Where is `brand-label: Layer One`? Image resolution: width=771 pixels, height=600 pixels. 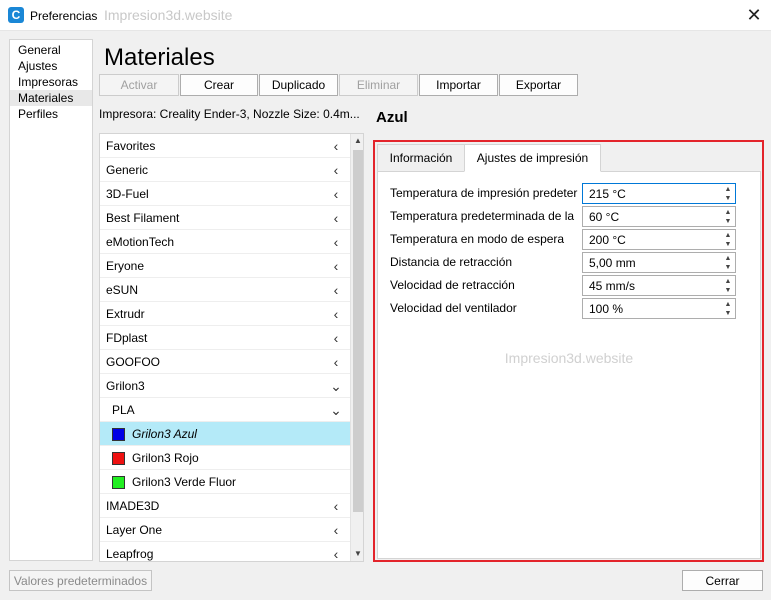 brand-label: Layer One is located at coordinates (134, 530).